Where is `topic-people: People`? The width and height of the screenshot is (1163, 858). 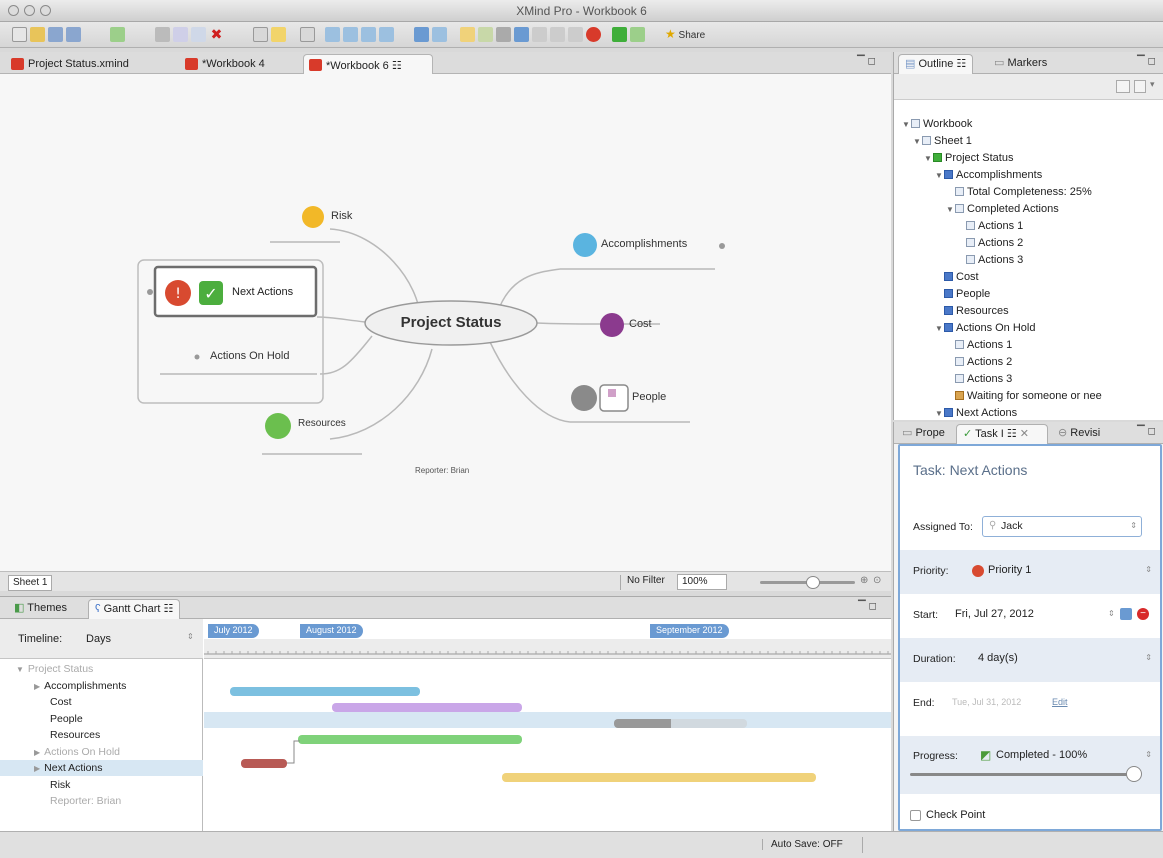
topic-people: People is located at coordinates (649, 397).